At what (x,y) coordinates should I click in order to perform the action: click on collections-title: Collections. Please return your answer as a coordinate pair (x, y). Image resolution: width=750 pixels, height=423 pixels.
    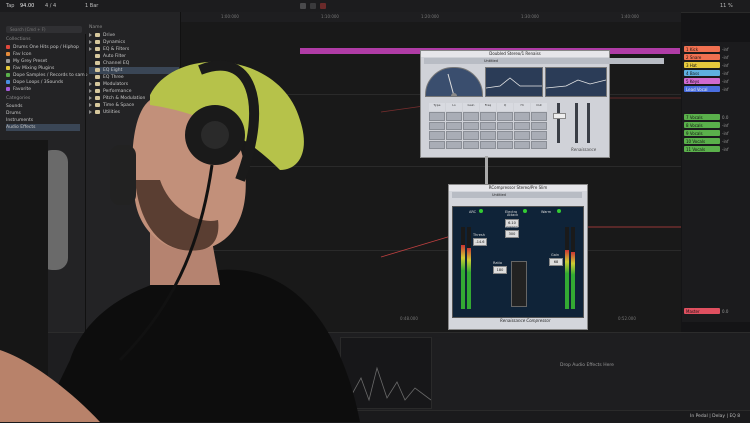
    Looking at the image, I should click on (18, 39).